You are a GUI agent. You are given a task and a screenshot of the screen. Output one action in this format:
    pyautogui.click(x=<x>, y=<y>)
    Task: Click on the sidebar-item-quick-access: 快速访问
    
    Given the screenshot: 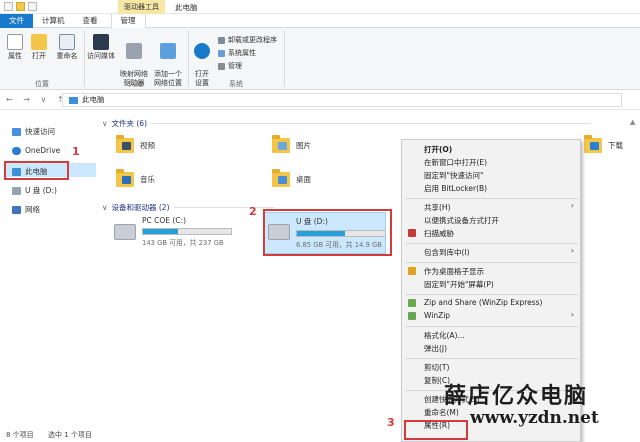 What is the action you would take?
    pyautogui.click(x=33, y=131)
    